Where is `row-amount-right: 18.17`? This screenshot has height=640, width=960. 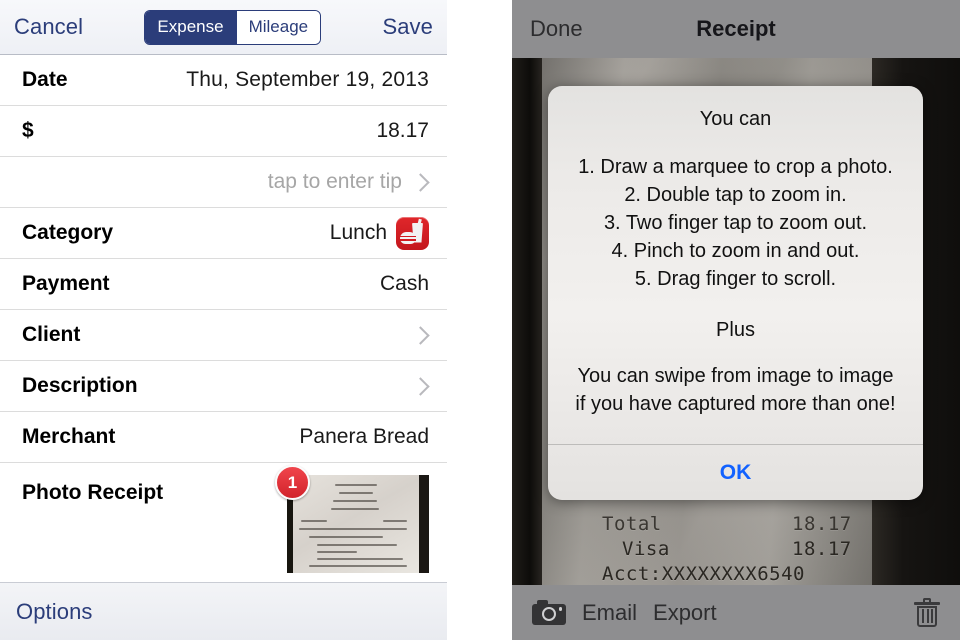 row-amount-right: 18.17 is located at coordinates (402, 131).